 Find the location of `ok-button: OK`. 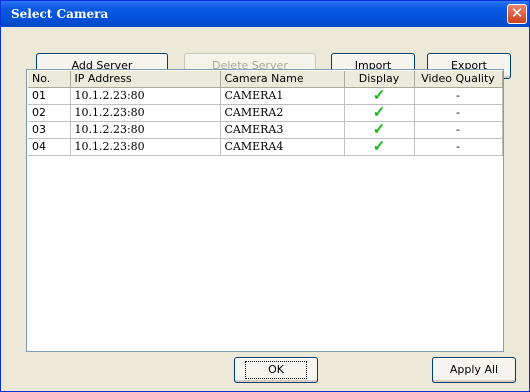

ok-button: OK is located at coordinates (276, 370).